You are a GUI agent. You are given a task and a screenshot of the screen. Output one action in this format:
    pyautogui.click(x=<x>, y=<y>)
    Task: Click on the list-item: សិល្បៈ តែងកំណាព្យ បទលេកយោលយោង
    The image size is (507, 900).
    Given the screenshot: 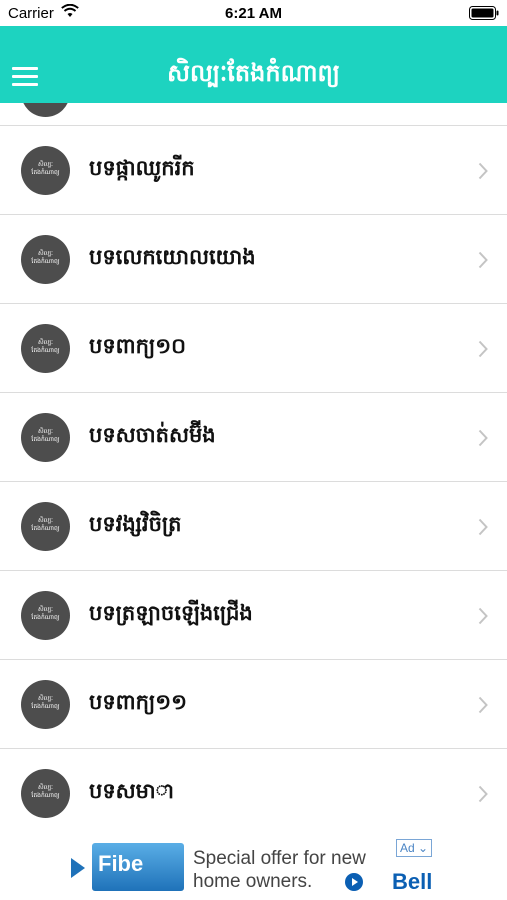 What is the action you would take?
    pyautogui.click(x=253, y=259)
    